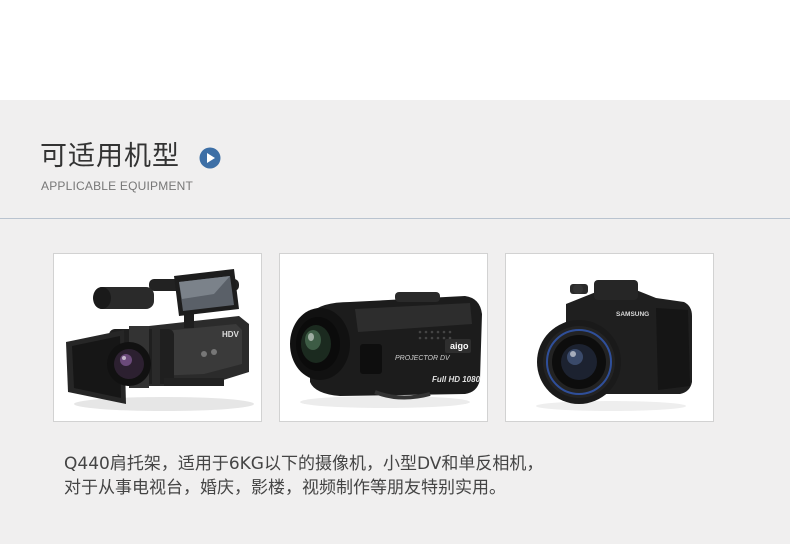  What do you see at coordinates (386, 350) in the screenshot?
I see `projector-dv-image: PROJECTOR DV aigo Full HD 1080` at bounding box center [386, 350].